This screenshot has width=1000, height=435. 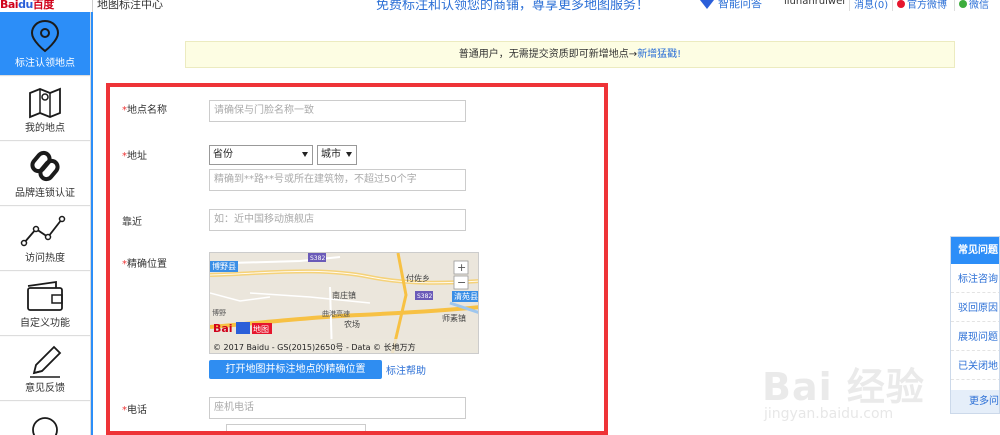 What do you see at coordinates (27, 6) in the screenshot?
I see `baidu-logo: Baidu百度` at bounding box center [27, 6].